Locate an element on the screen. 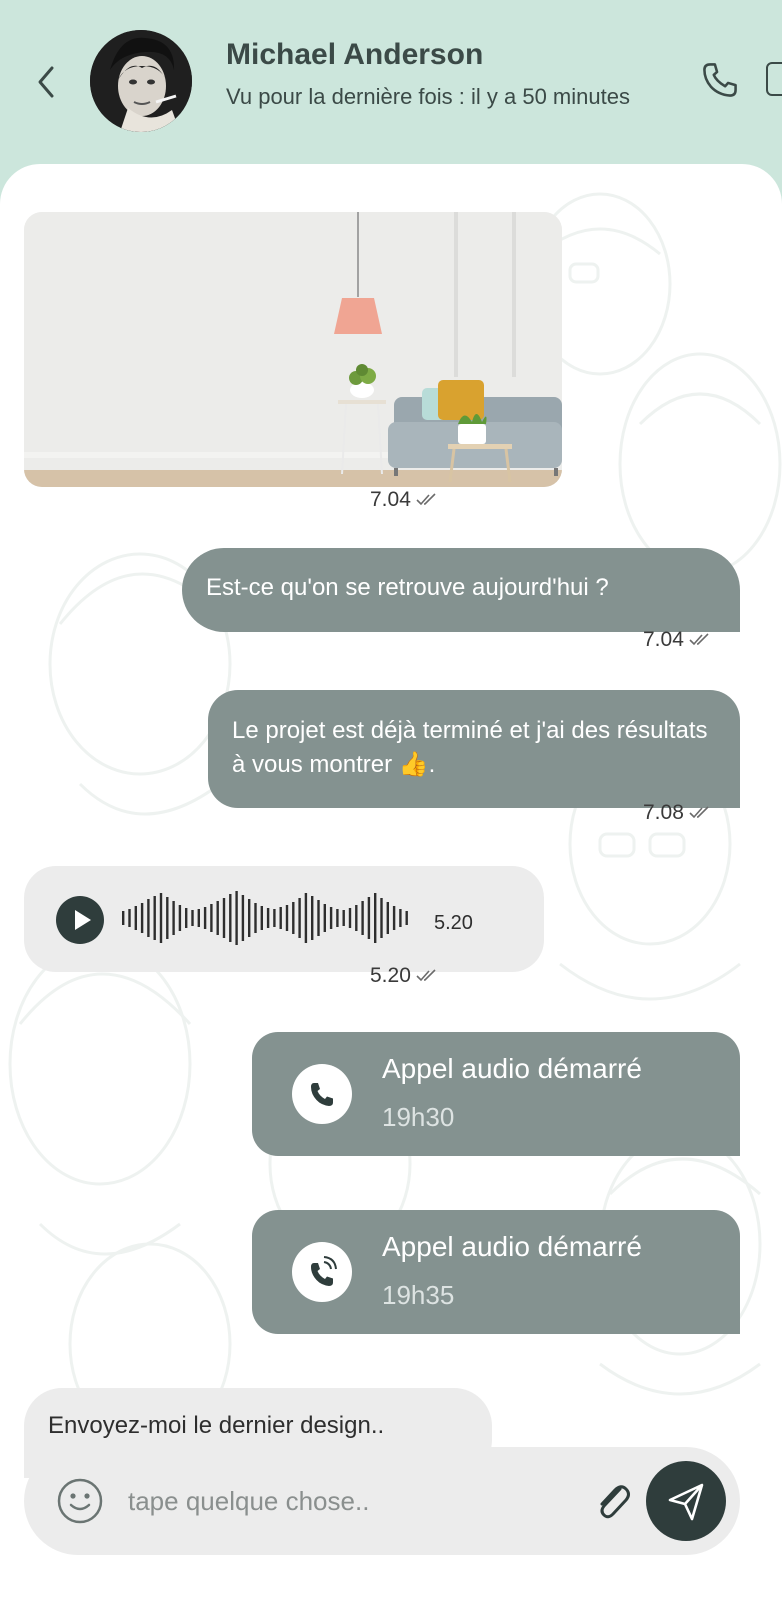 The image size is (782, 1600). message-text: Envoyez-moi le dernier design.. is located at coordinates (216, 1425).